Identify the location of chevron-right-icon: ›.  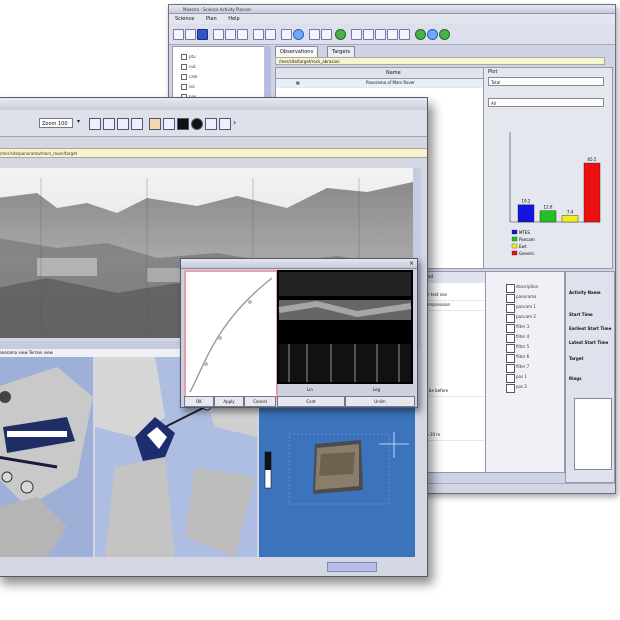
(238, 123).